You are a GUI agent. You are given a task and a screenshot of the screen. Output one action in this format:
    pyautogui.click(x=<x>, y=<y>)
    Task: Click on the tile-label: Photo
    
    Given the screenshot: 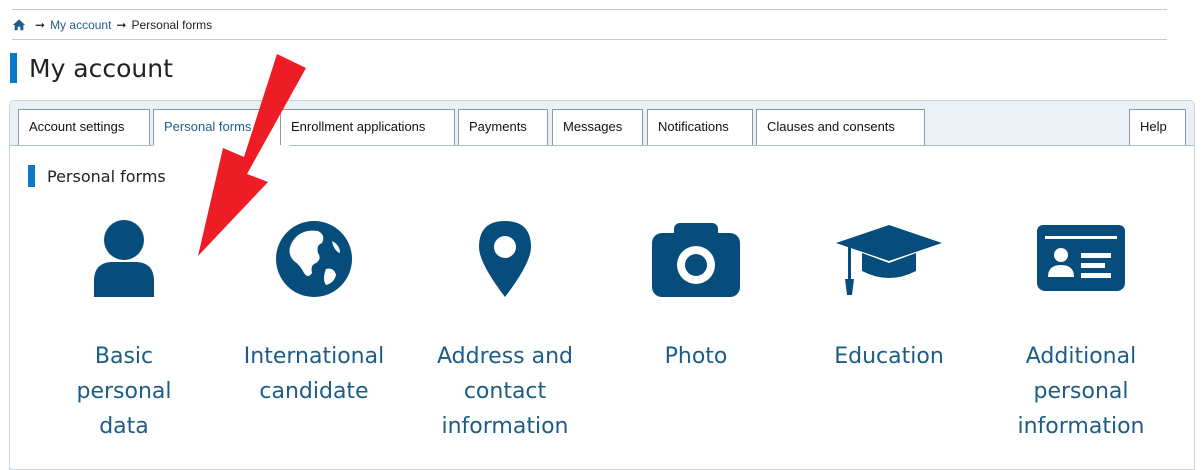 What is the action you would take?
    pyautogui.click(x=696, y=356)
    